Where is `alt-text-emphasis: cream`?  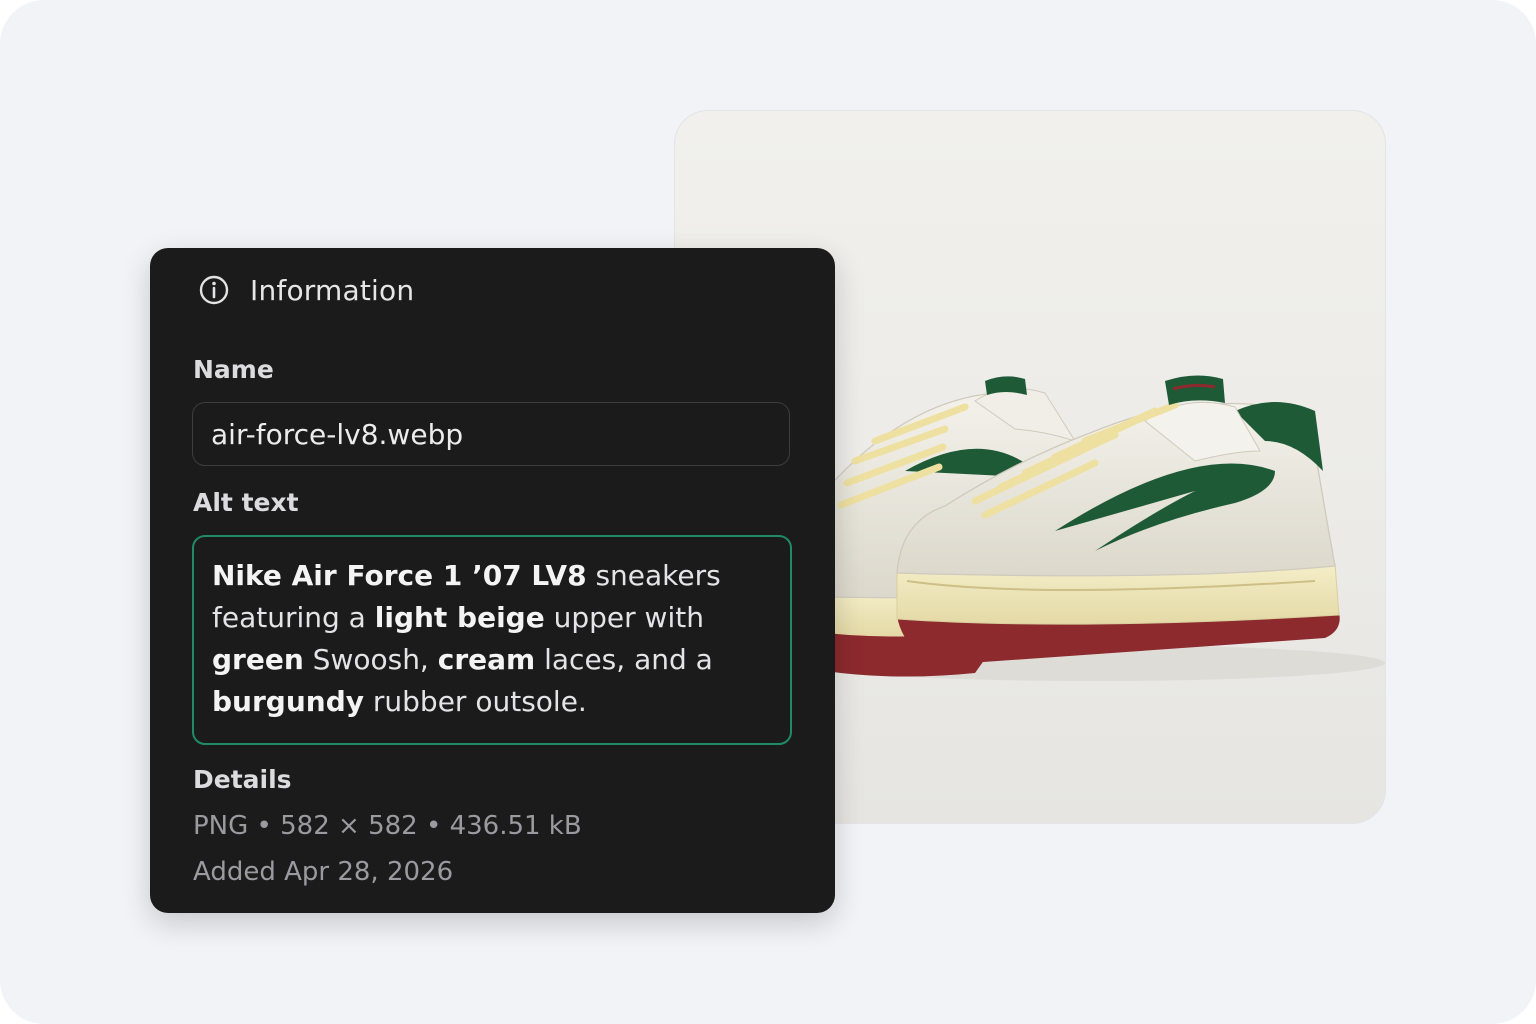
alt-text-emphasis: cream is located at coordinates (486, 659).